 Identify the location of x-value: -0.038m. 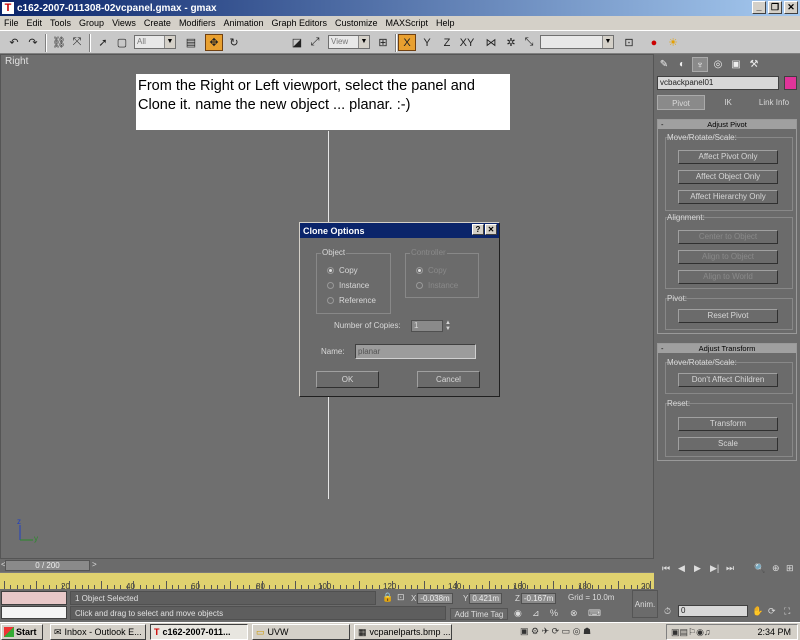
(435, 598).